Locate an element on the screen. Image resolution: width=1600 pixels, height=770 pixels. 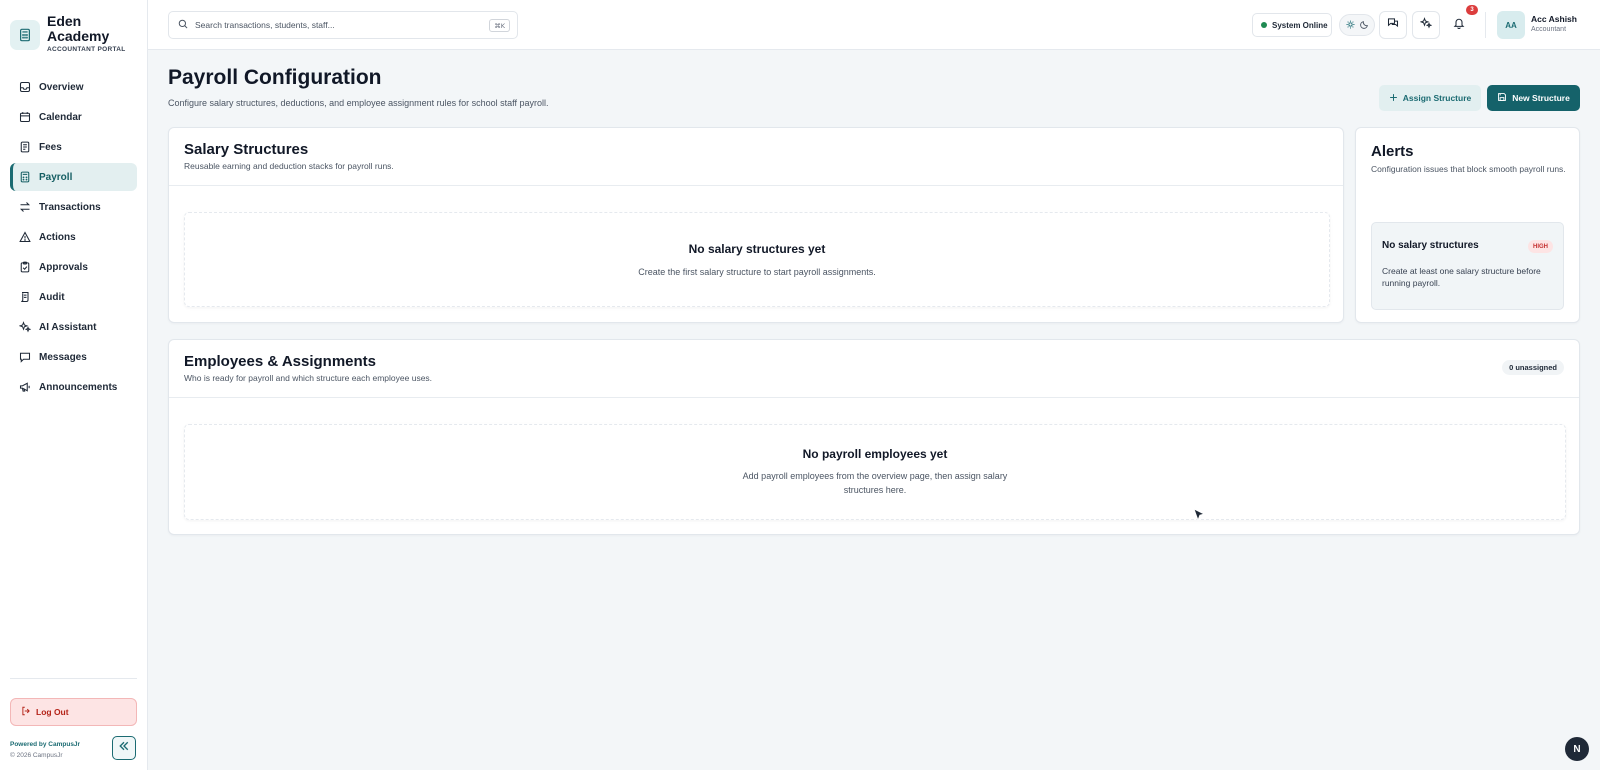
sidebar-divider is located at coordinates (73, 678).